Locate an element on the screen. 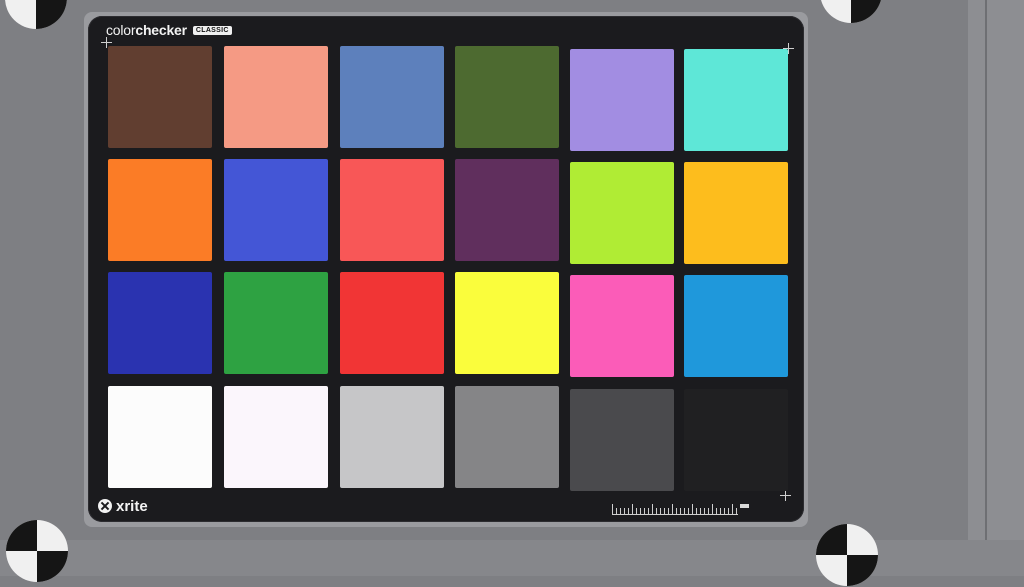 Image resolution: width=1024 pixels, height=587 pixels. color-patch-foliage is located at coordinates (507, 97).